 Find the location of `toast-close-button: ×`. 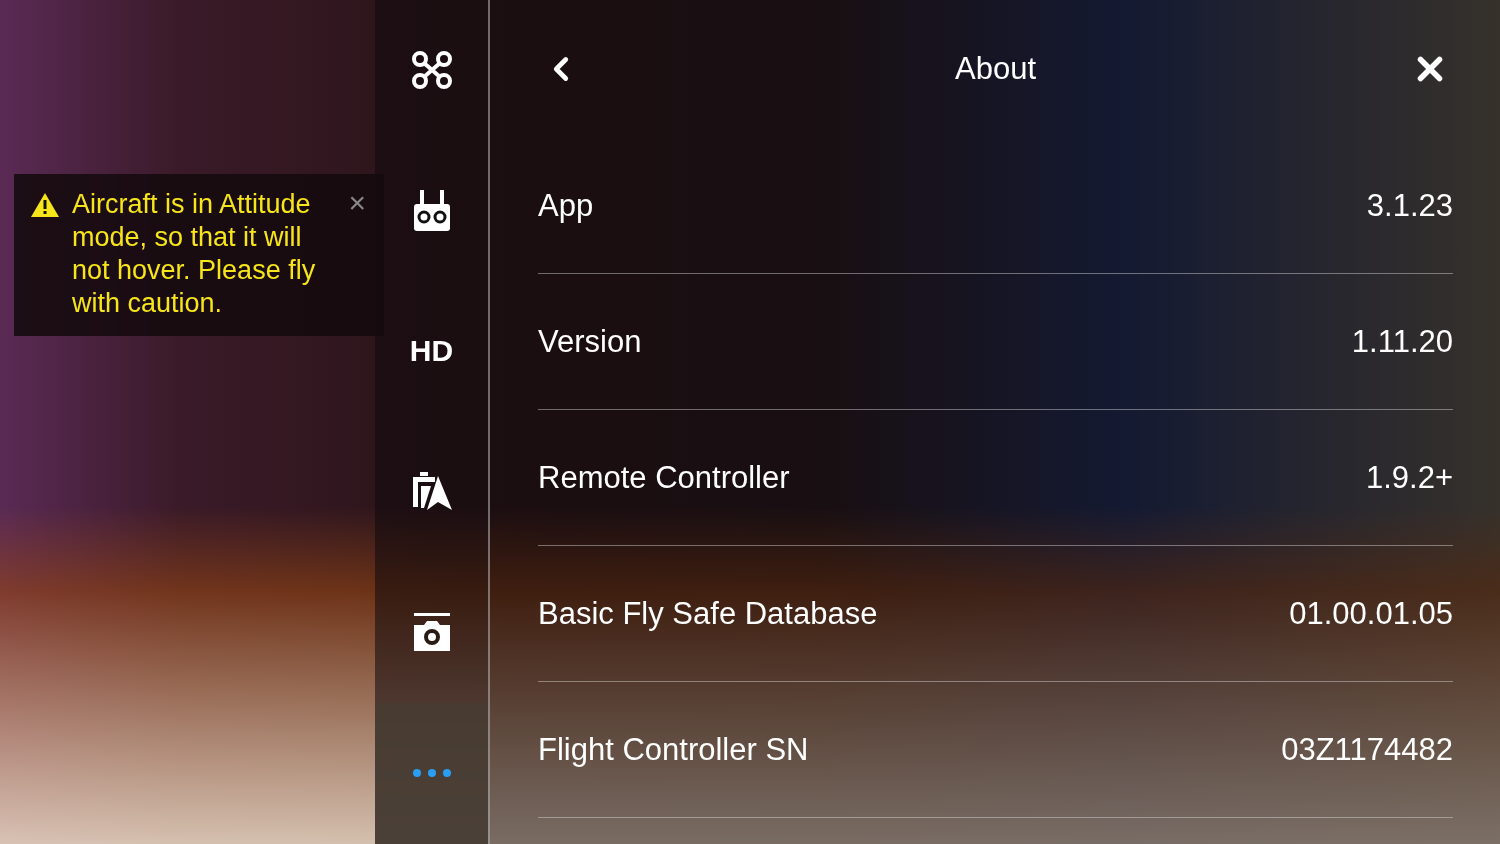

toast-close-button: × is located at coordinates (357, 203).